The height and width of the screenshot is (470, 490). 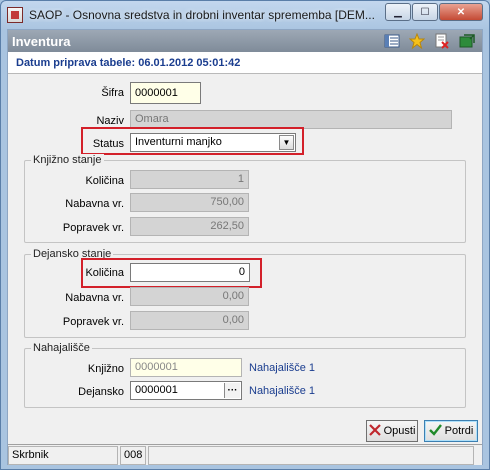 I want to click on dejansko-location-name: Nahajališče 1, so click(x=282, y=391).